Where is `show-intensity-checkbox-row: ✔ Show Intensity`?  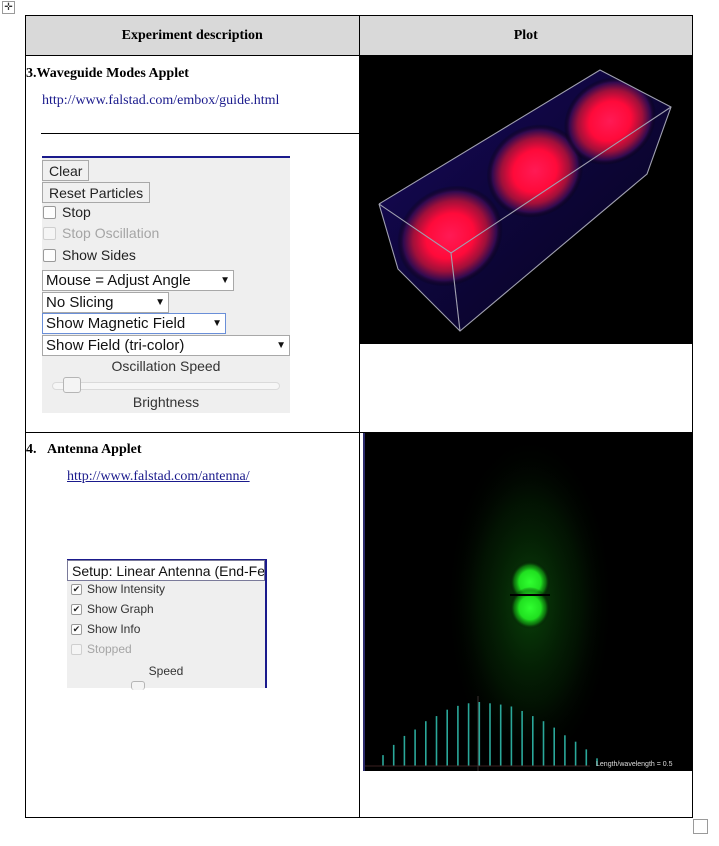 show-intensity-checkbox-row: ✔ Show Intensity is located at coordinates (118, 589).